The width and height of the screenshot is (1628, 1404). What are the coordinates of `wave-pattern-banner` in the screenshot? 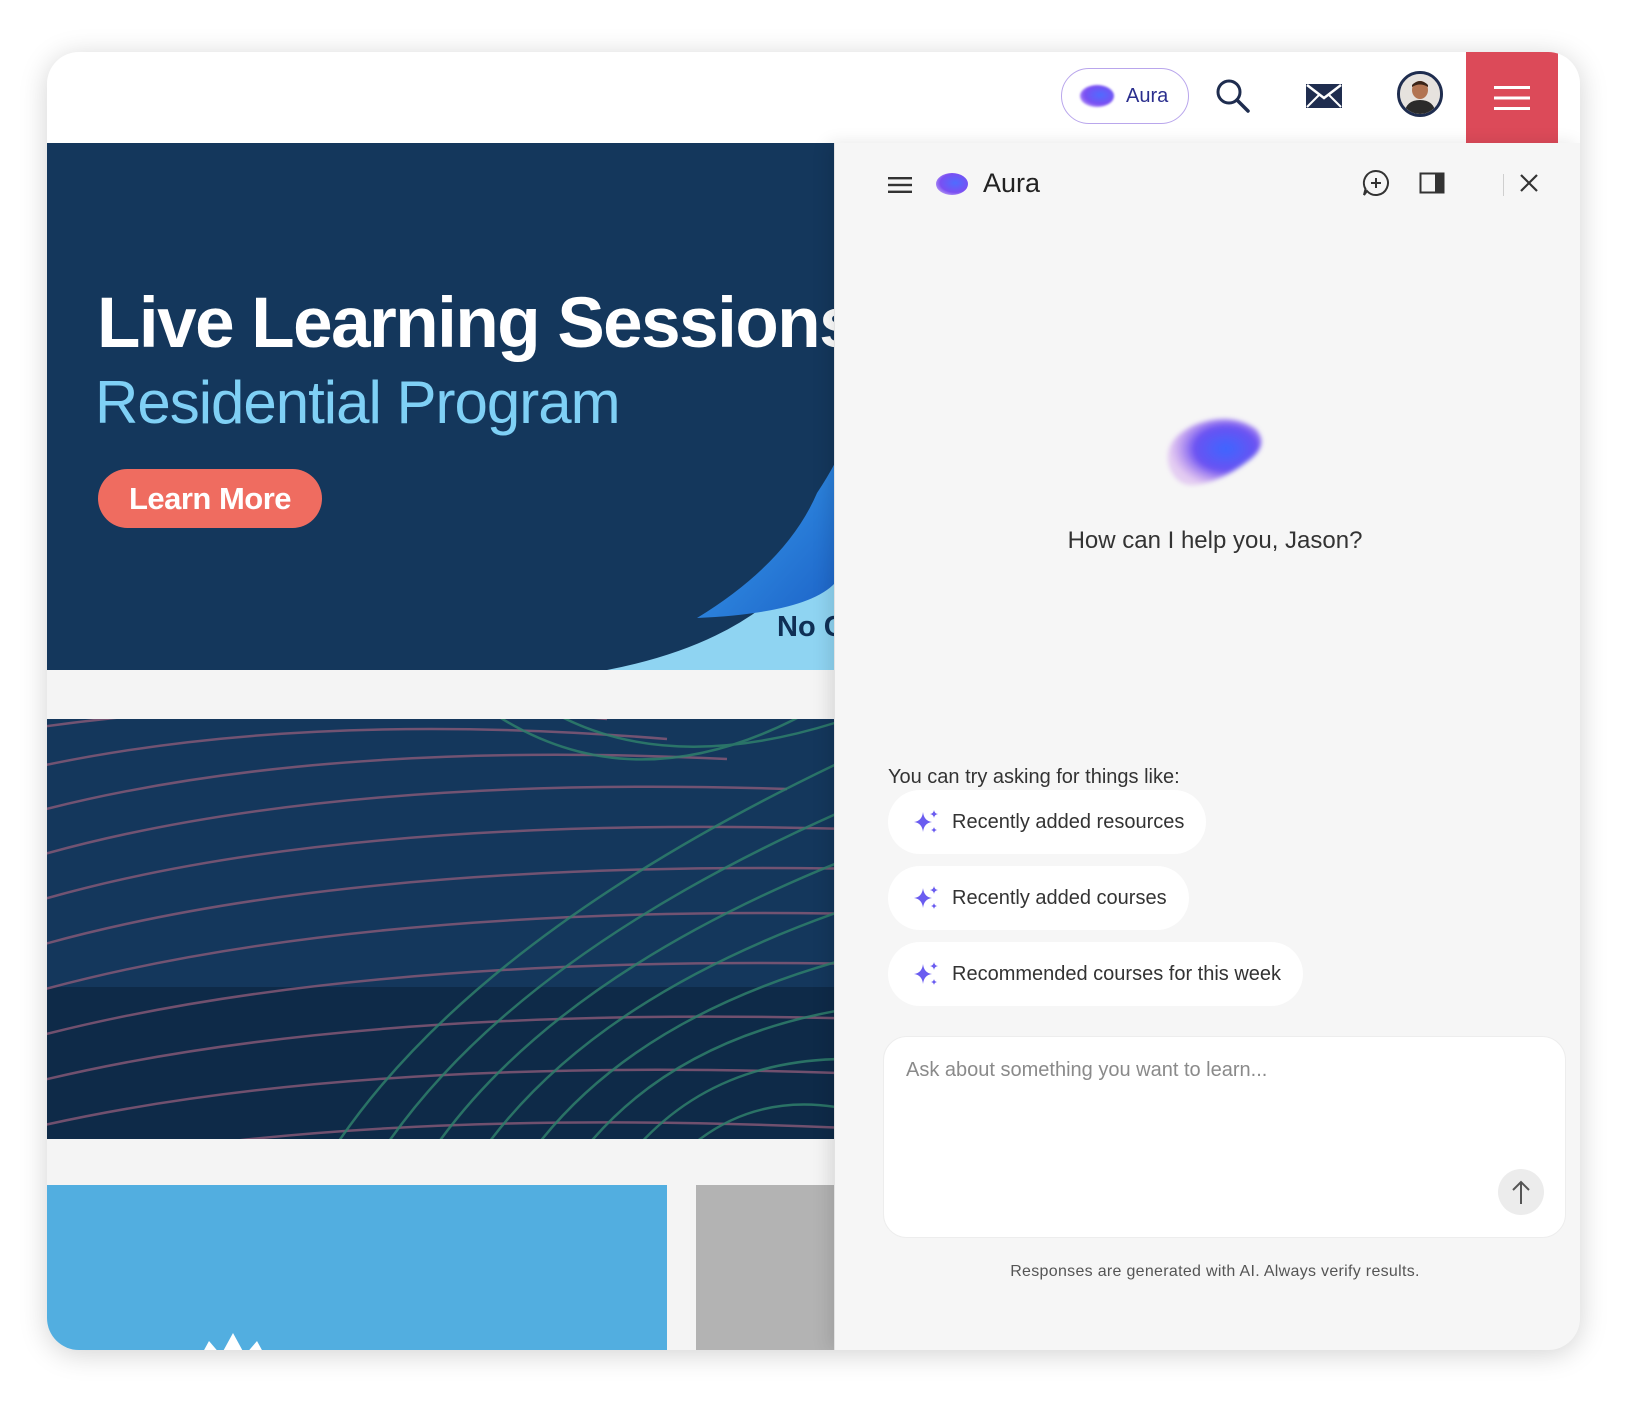 It's located at (441, 929).